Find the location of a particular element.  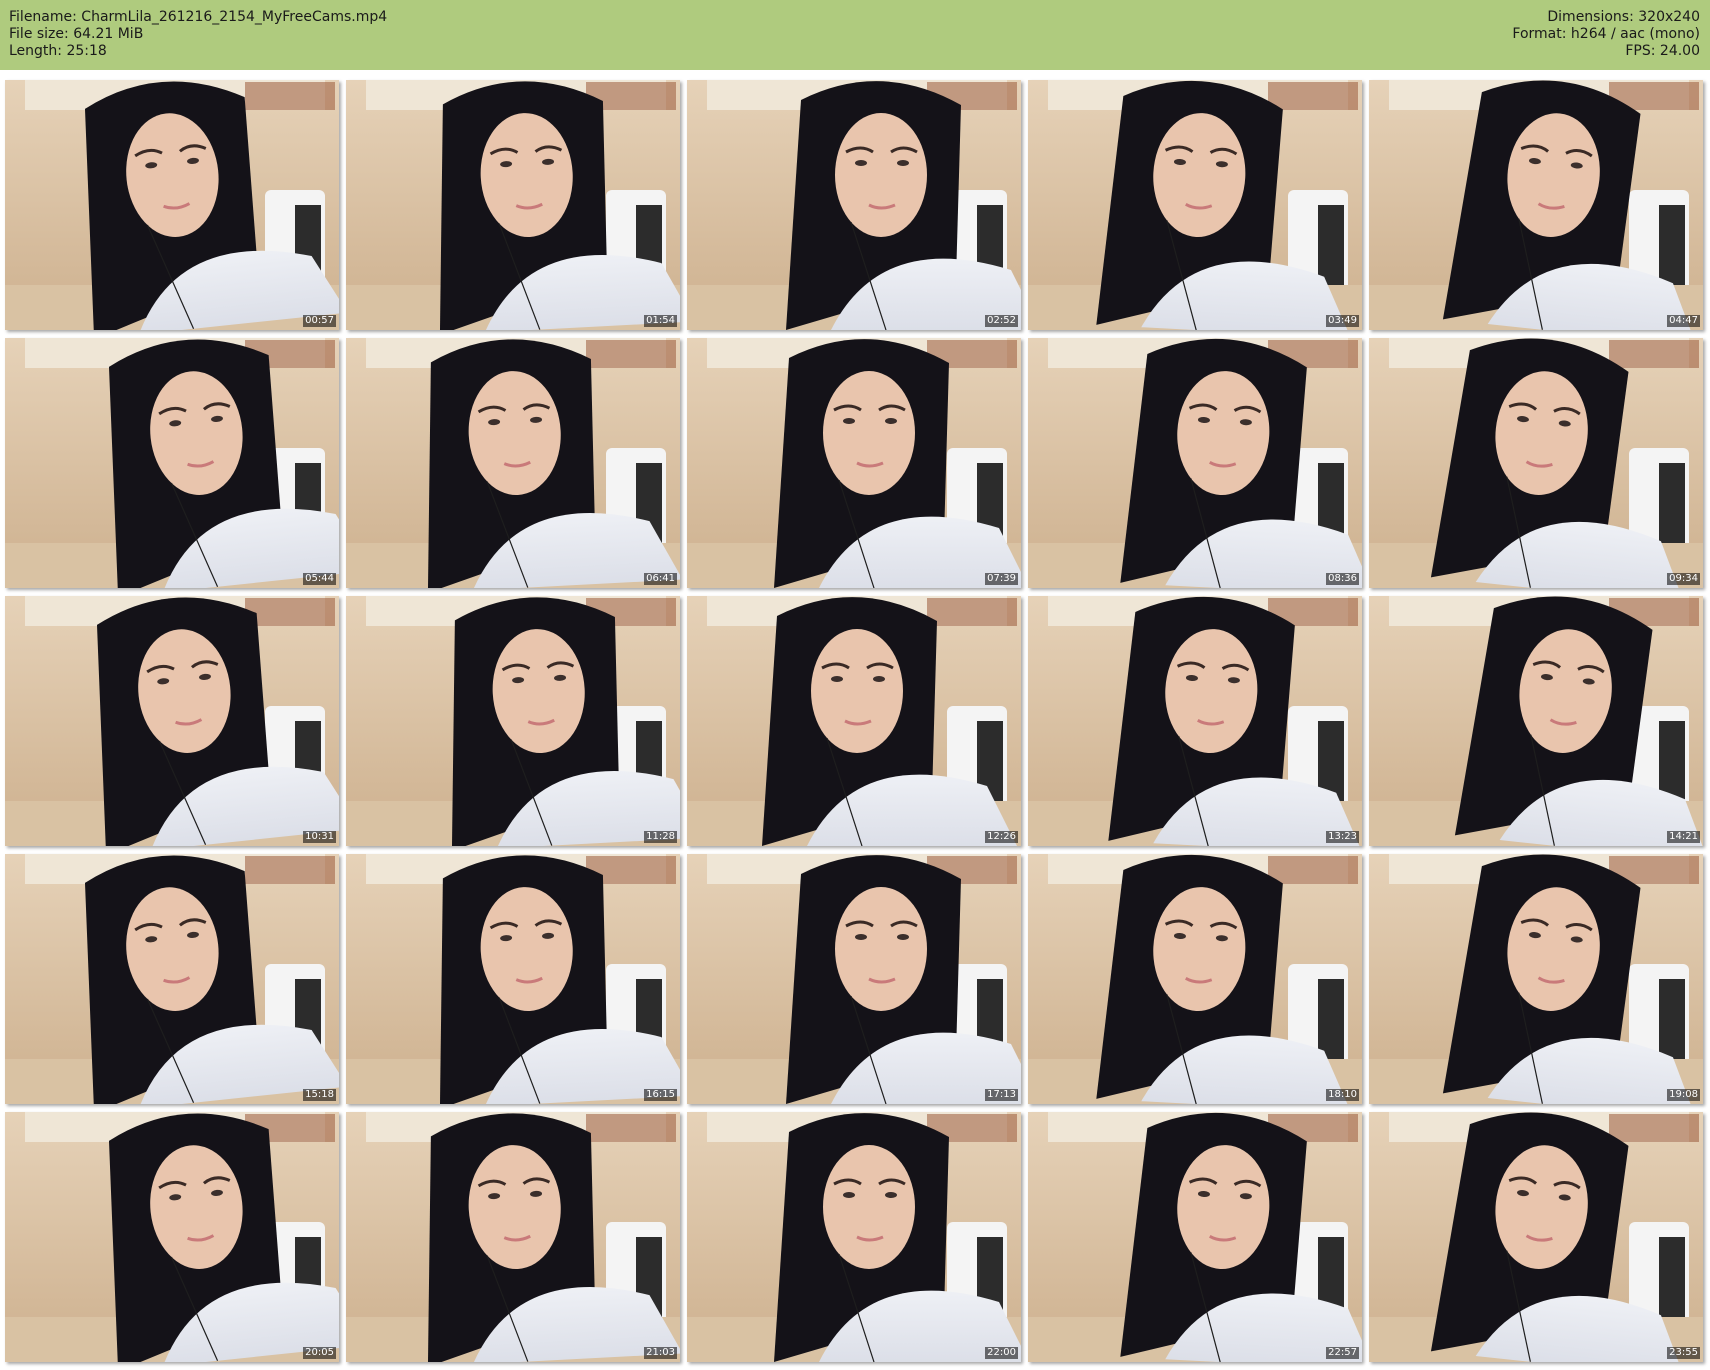

timestamp-label: 11:28 is located at coordinates (660, 837).